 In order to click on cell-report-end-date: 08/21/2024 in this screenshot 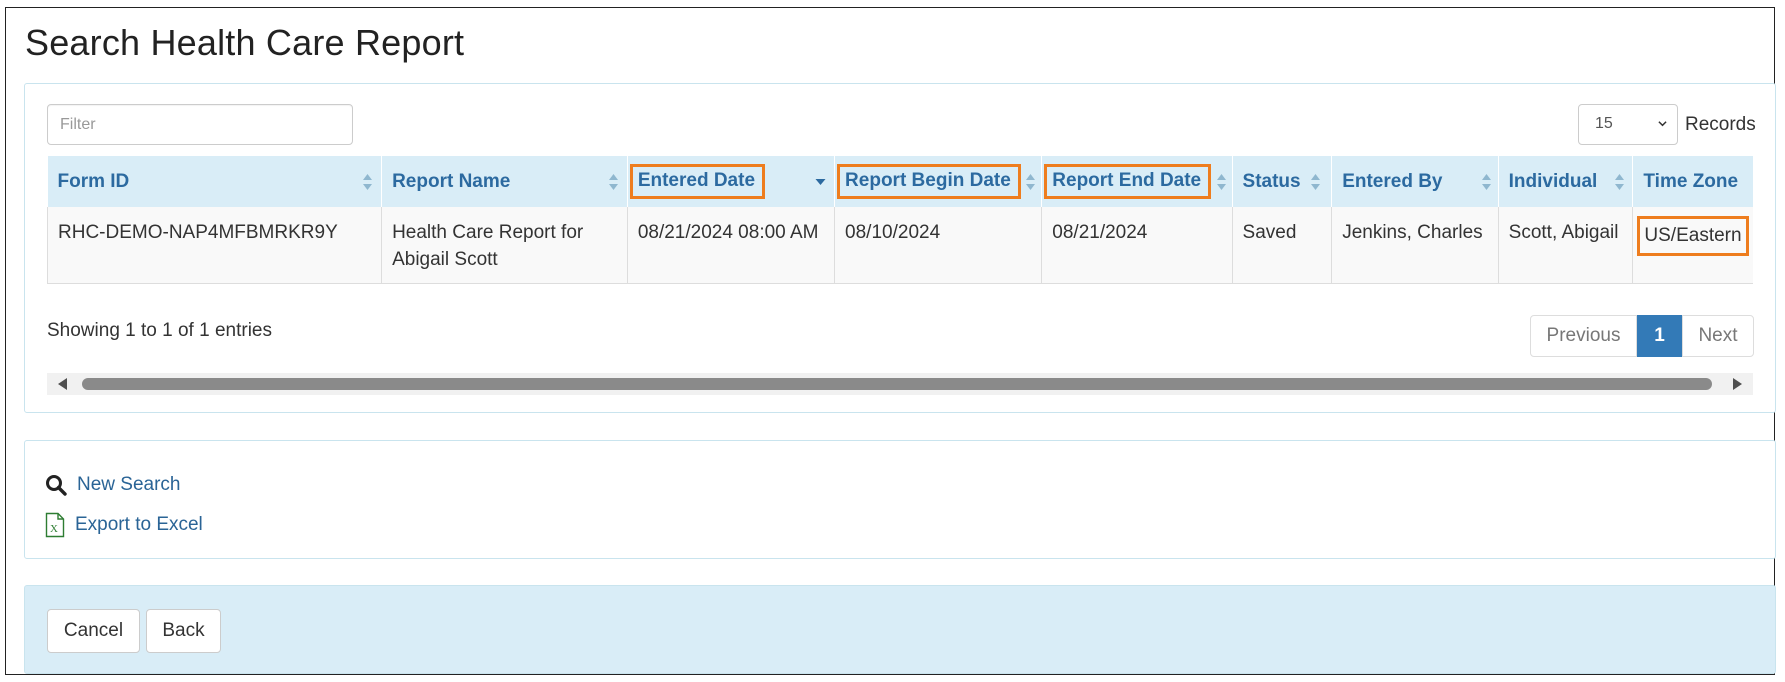, I will do `click(1137, 245)`.